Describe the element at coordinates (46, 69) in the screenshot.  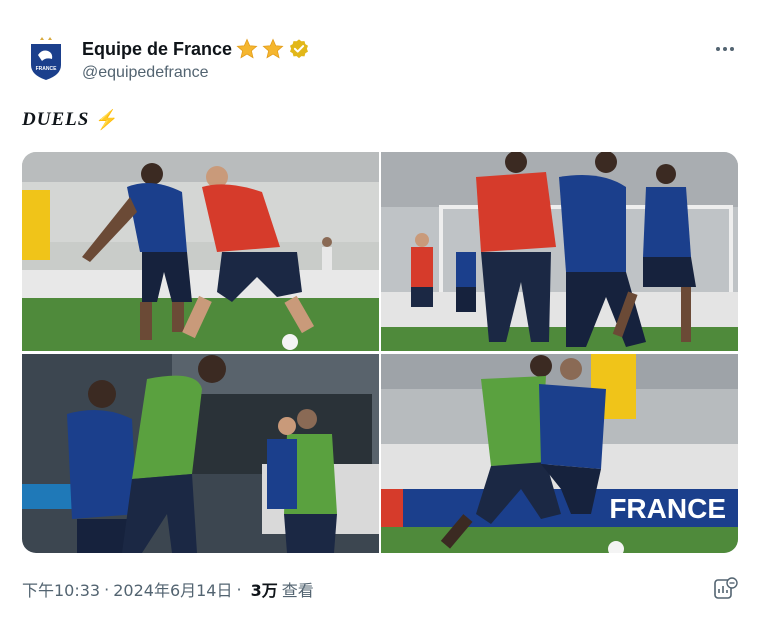
I see `avatar-label: FRANCE` at that location.